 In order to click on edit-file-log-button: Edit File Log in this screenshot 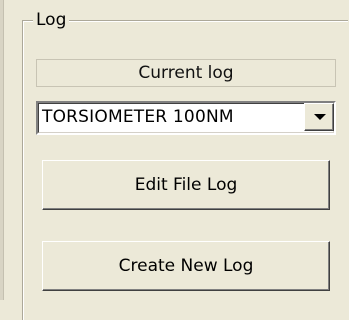, I will do `click(186, 185)`.